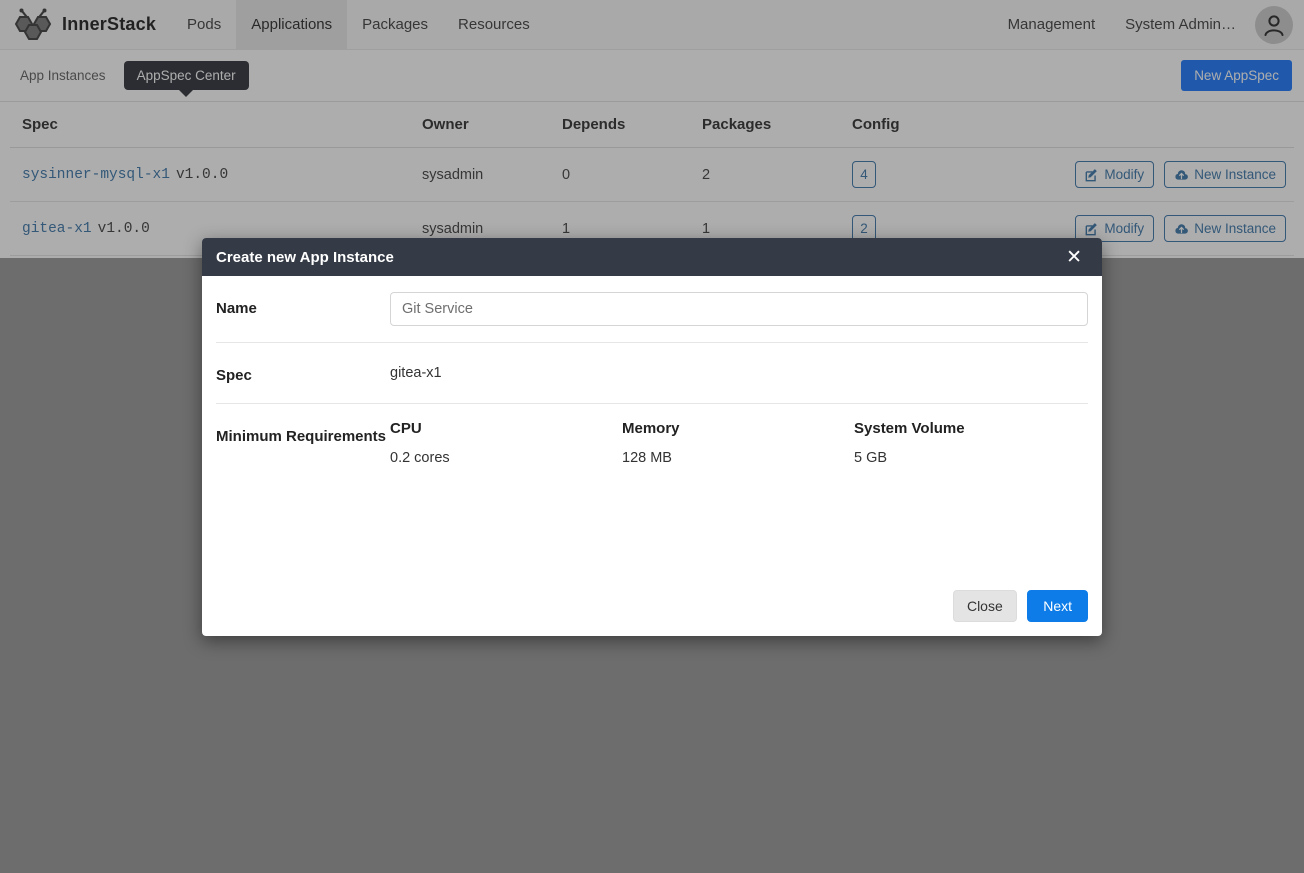  I want to click on requirement-cpu: CPU 0.2 cores, so click(506, 443).